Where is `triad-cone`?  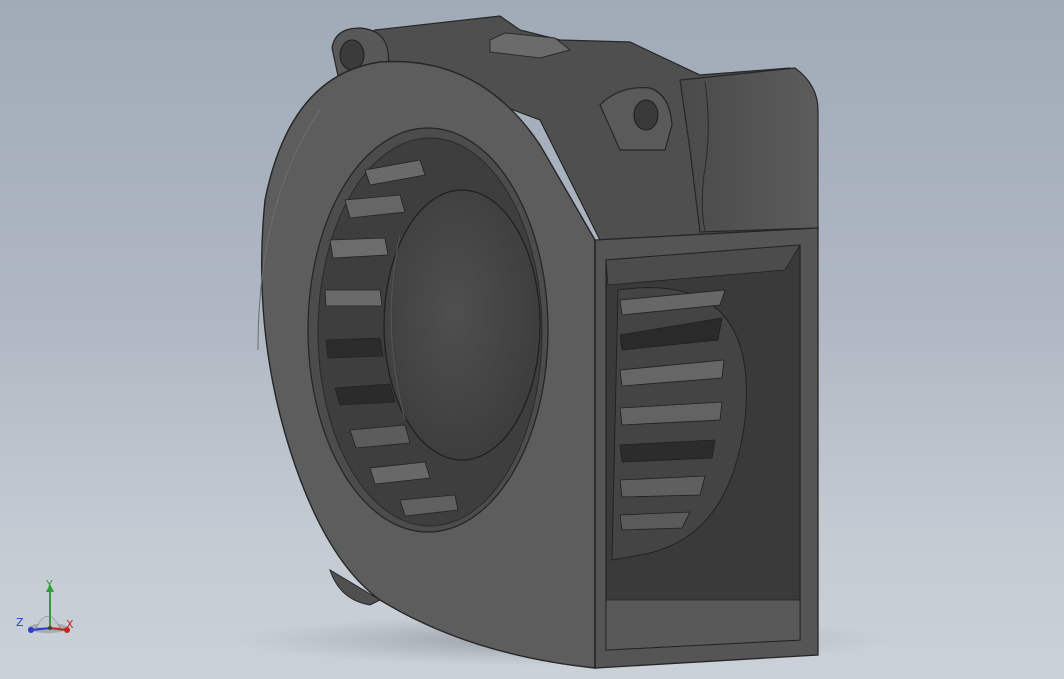 triad-cone is located at coordinates (48, 622).